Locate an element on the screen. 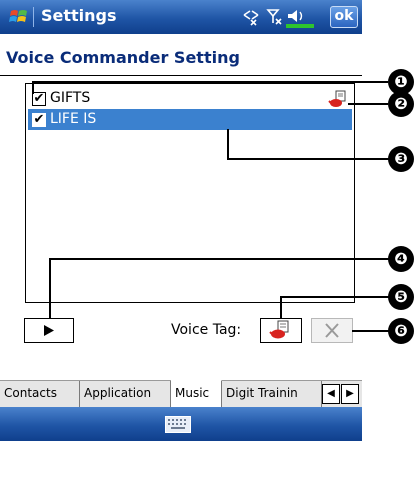 The height and width of the screenshot is (482, 417). header-divider is located at coordinates (181, 75).